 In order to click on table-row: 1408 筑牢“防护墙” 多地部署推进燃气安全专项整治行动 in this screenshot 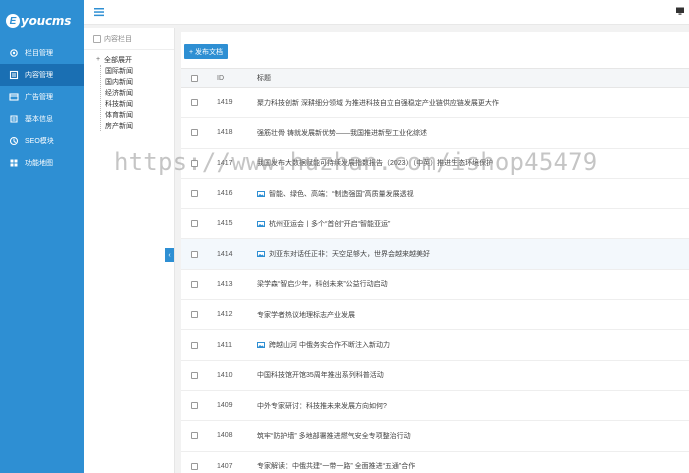, I will do `click(435, 436)`.